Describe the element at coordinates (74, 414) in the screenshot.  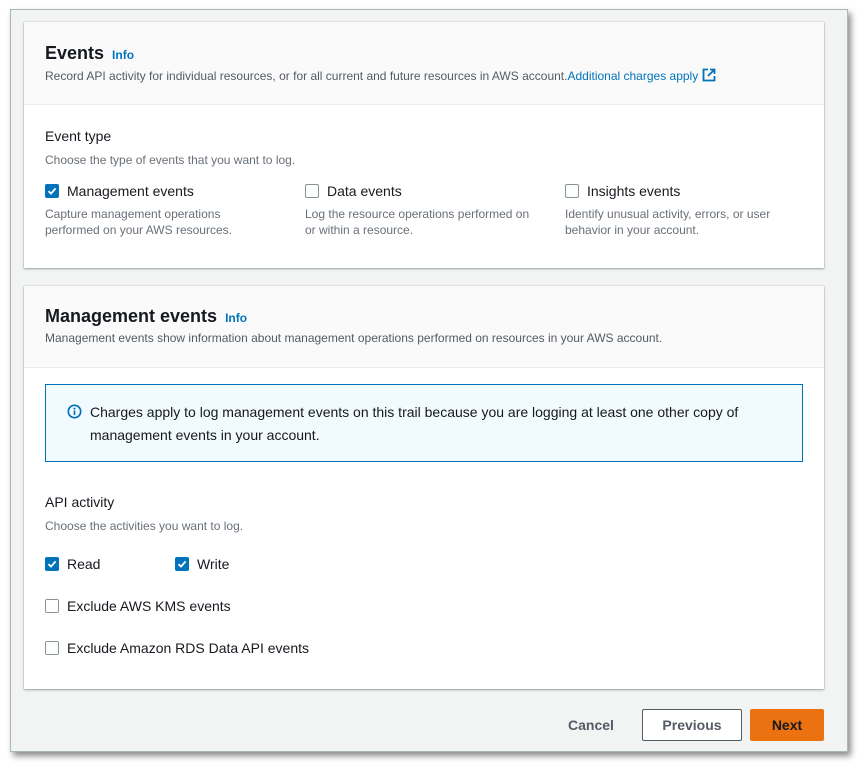
I see `info-circle-icon` at that location.